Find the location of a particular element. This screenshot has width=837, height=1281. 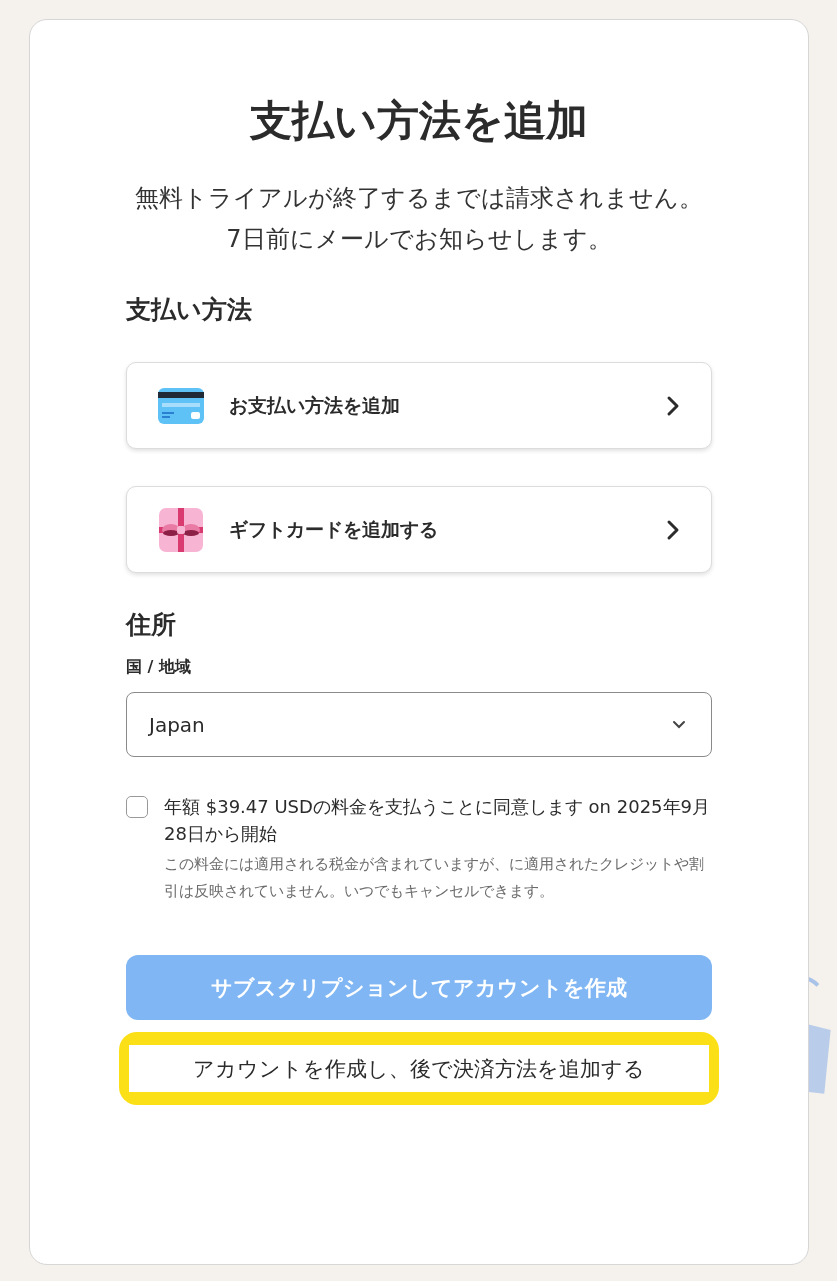

consent-note: この料金には適用される税金が含まれていますが、に適用されたクレジットや割引は反映されていません。いつでもキャンセルできます。 is located at coordinates (434, 878).